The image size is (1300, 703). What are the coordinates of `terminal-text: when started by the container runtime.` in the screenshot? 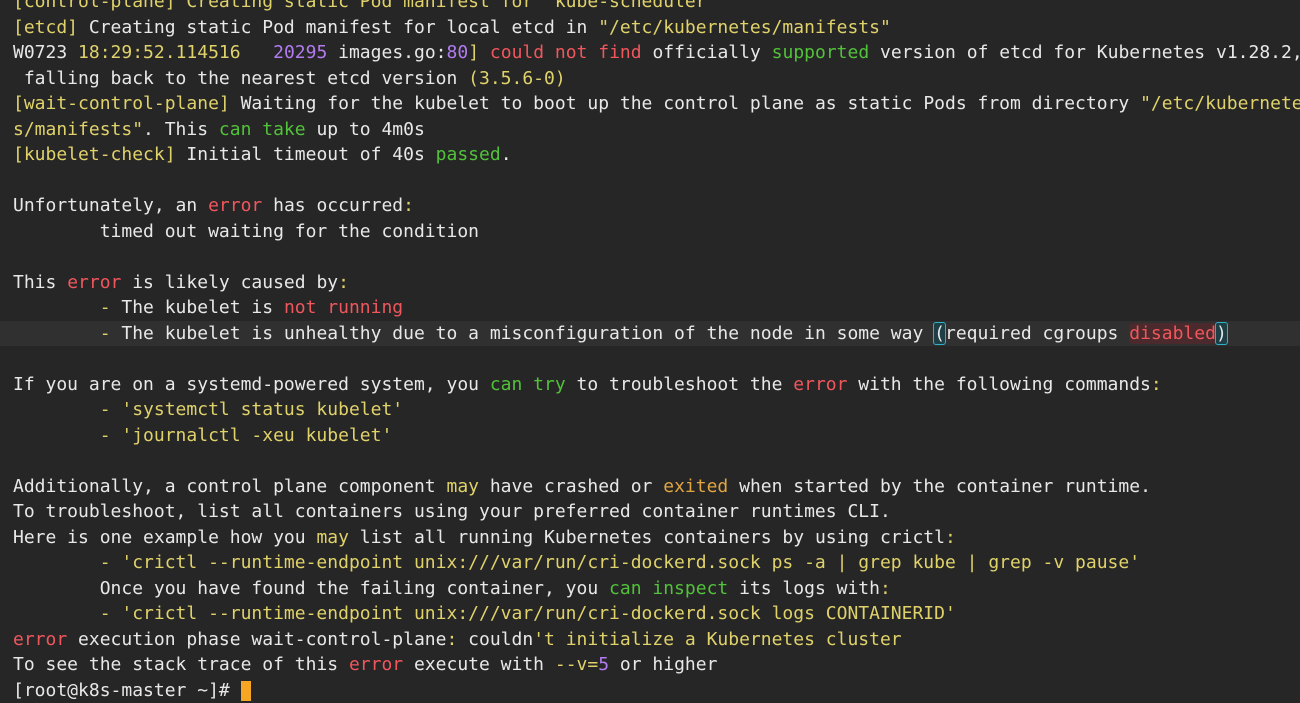 It's located at (939, 486).